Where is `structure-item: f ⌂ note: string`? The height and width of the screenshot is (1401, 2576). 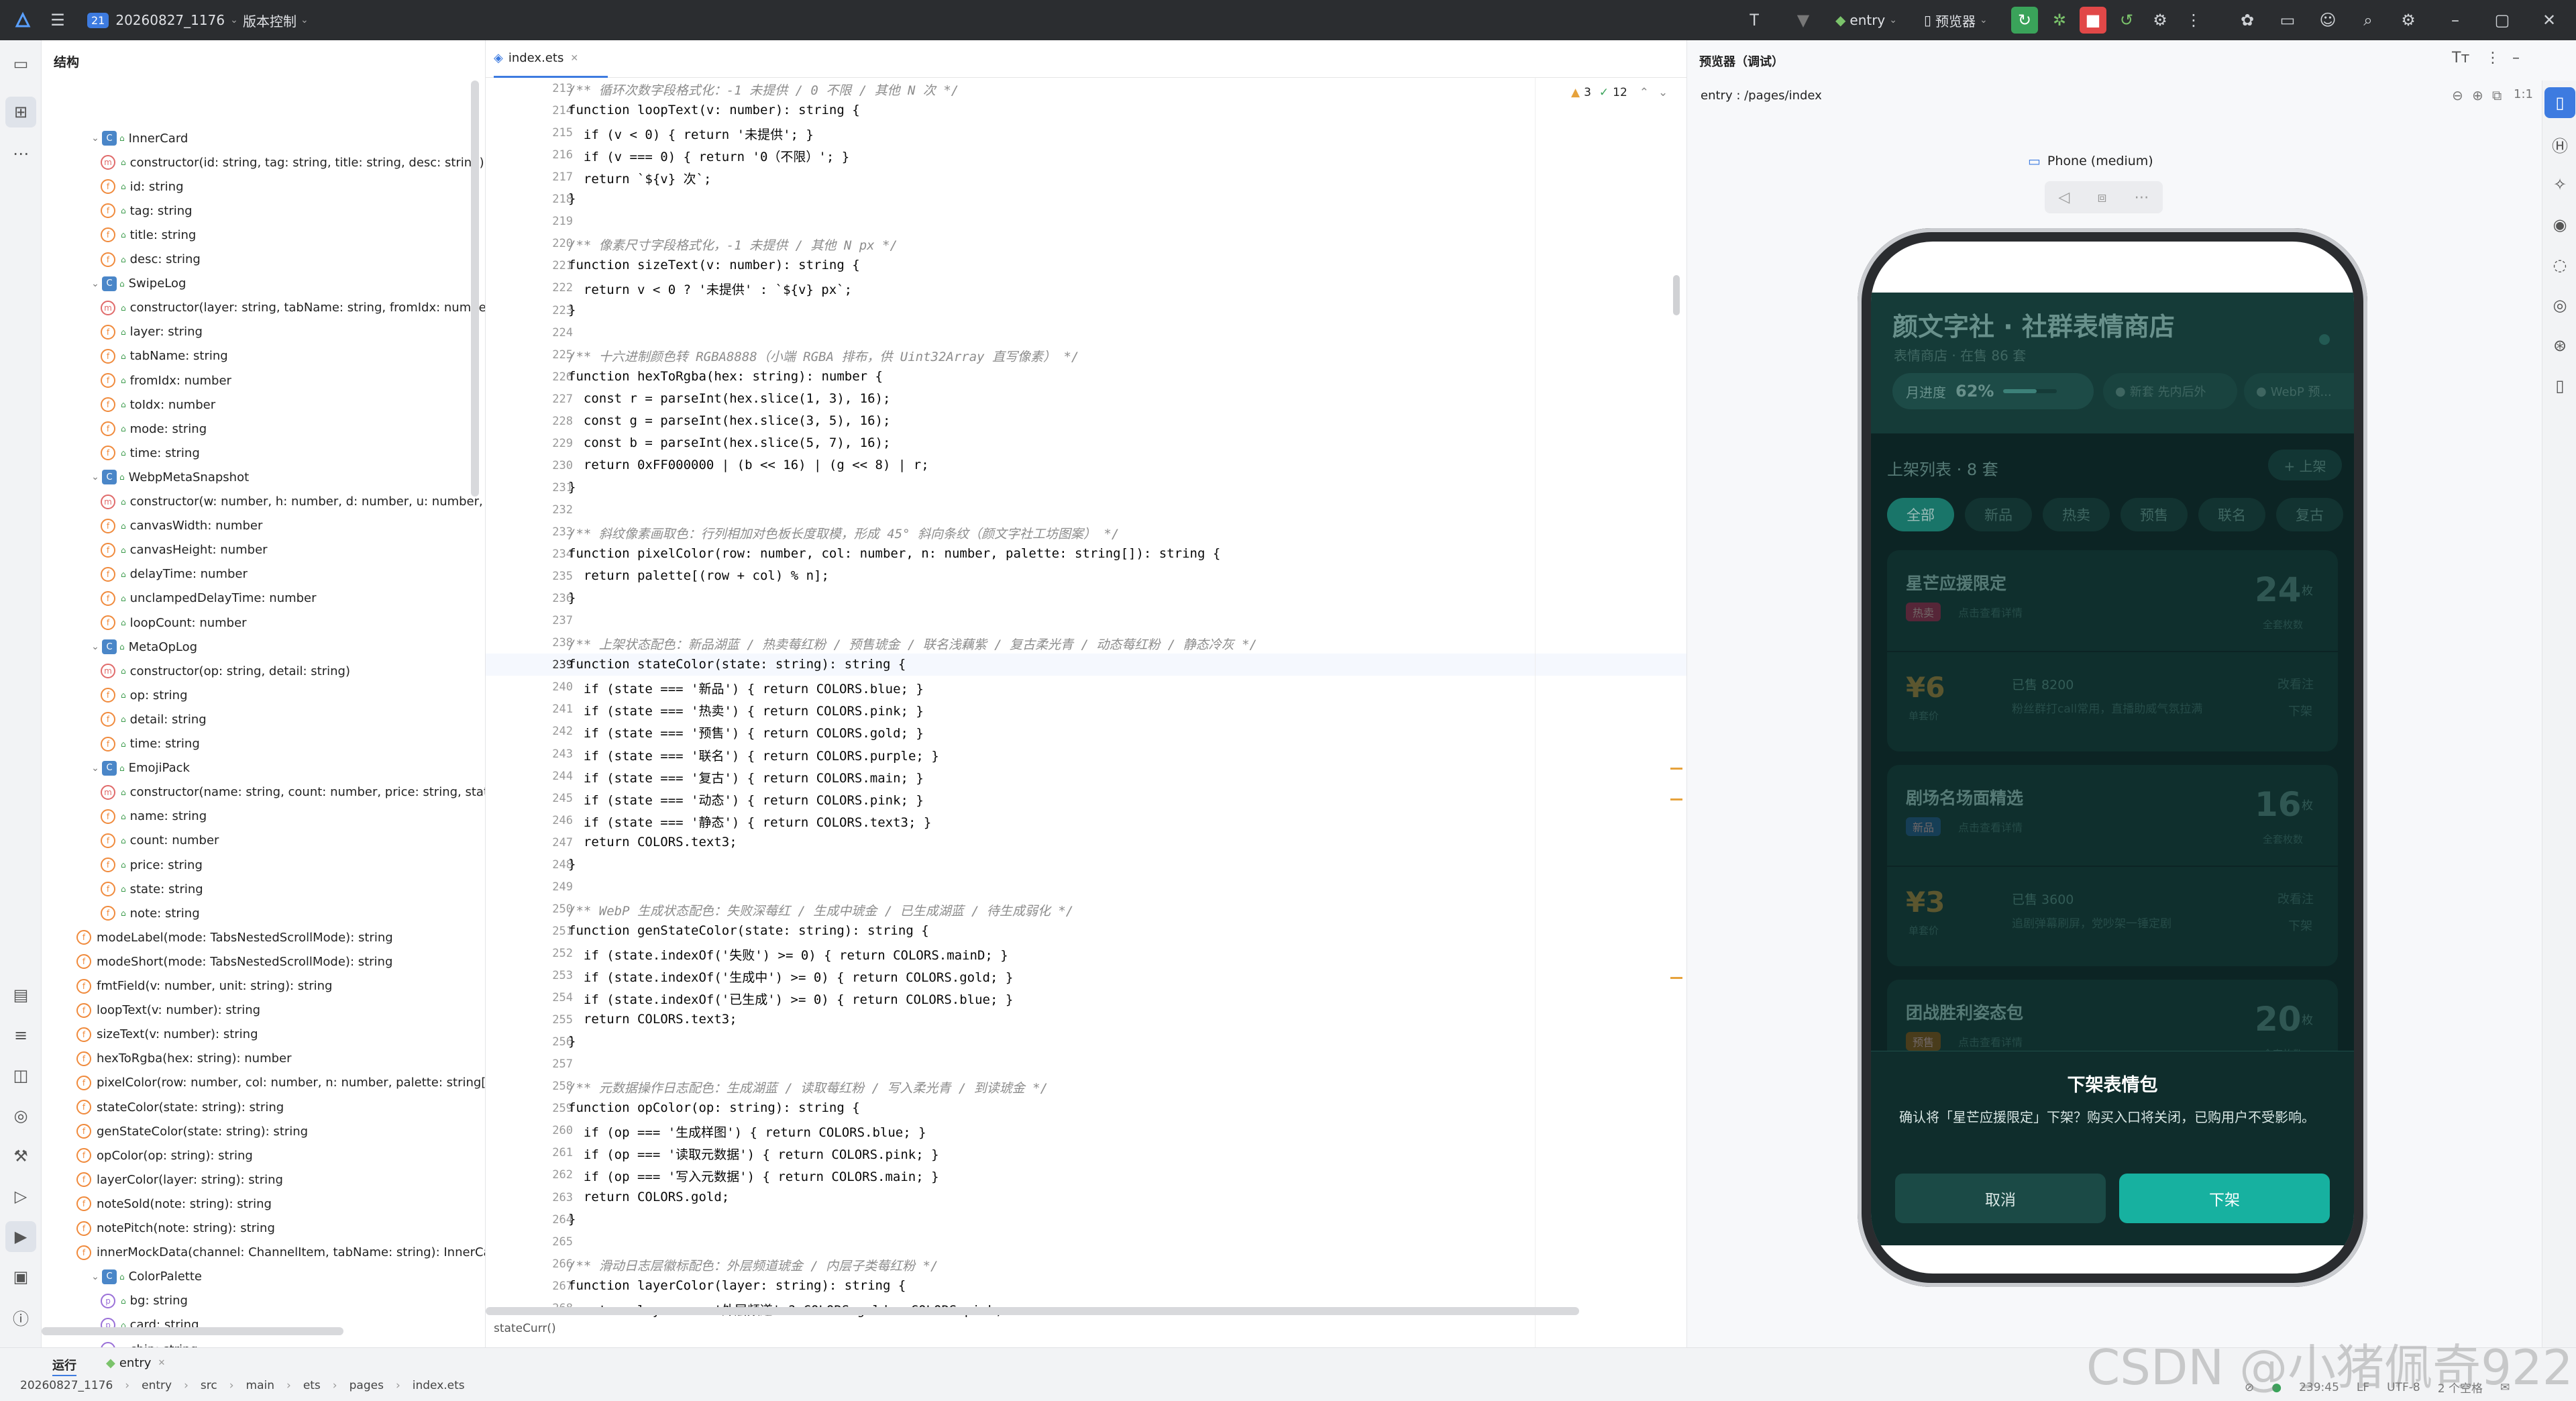 structure-item: f ⌂ note: string is located at coordinates (150, 913).